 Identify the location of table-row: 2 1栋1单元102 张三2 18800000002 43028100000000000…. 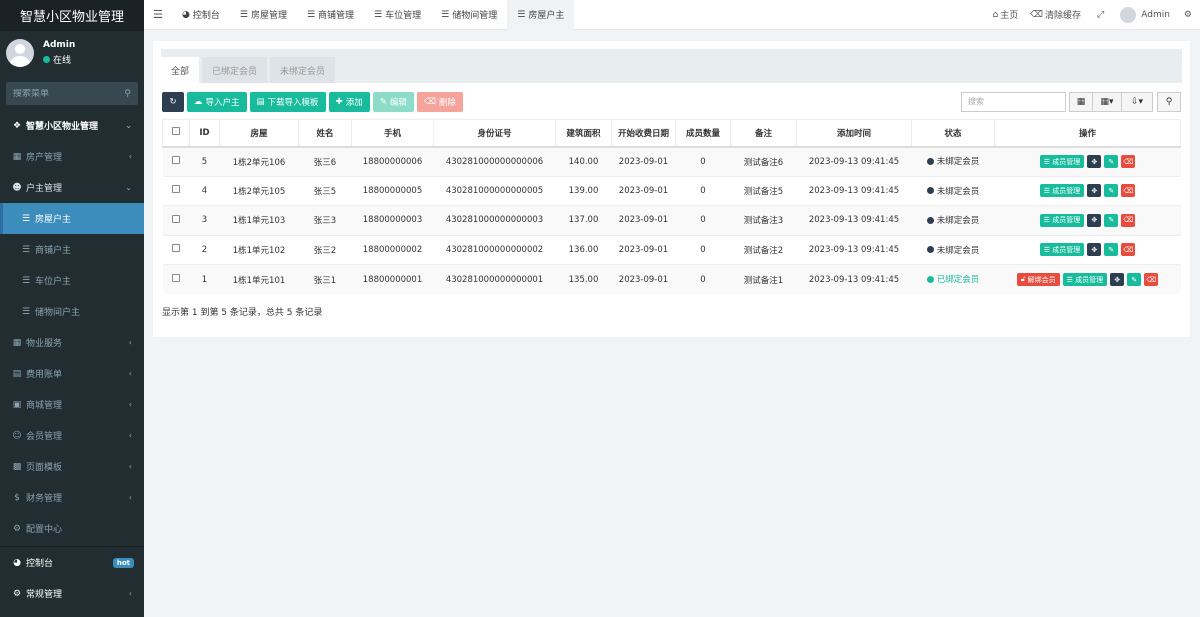
(671, 249).